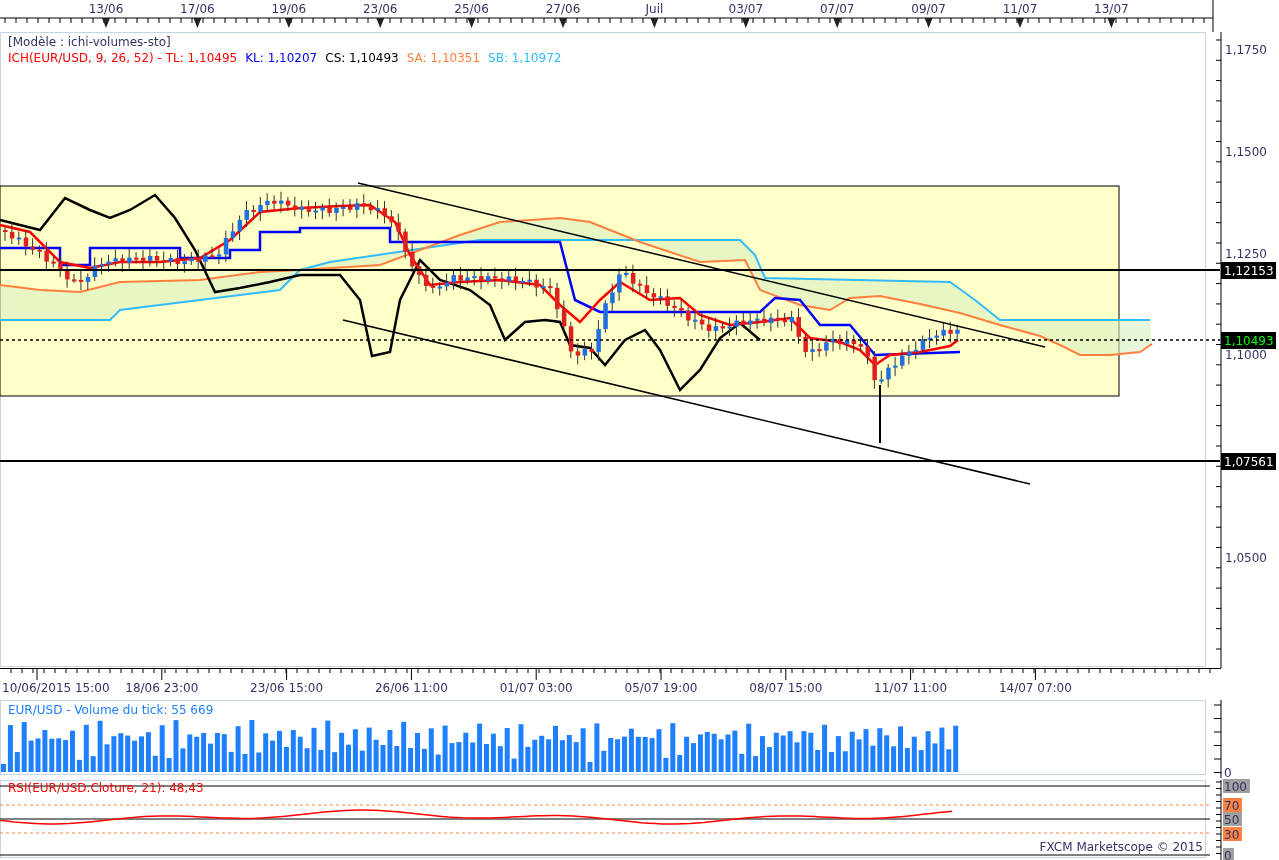 The width and height of the screenshot is (1279, 860). Describe the element at coordinates (1111, 9) in the screenshot. I see `date-label: 13/07` at that location.